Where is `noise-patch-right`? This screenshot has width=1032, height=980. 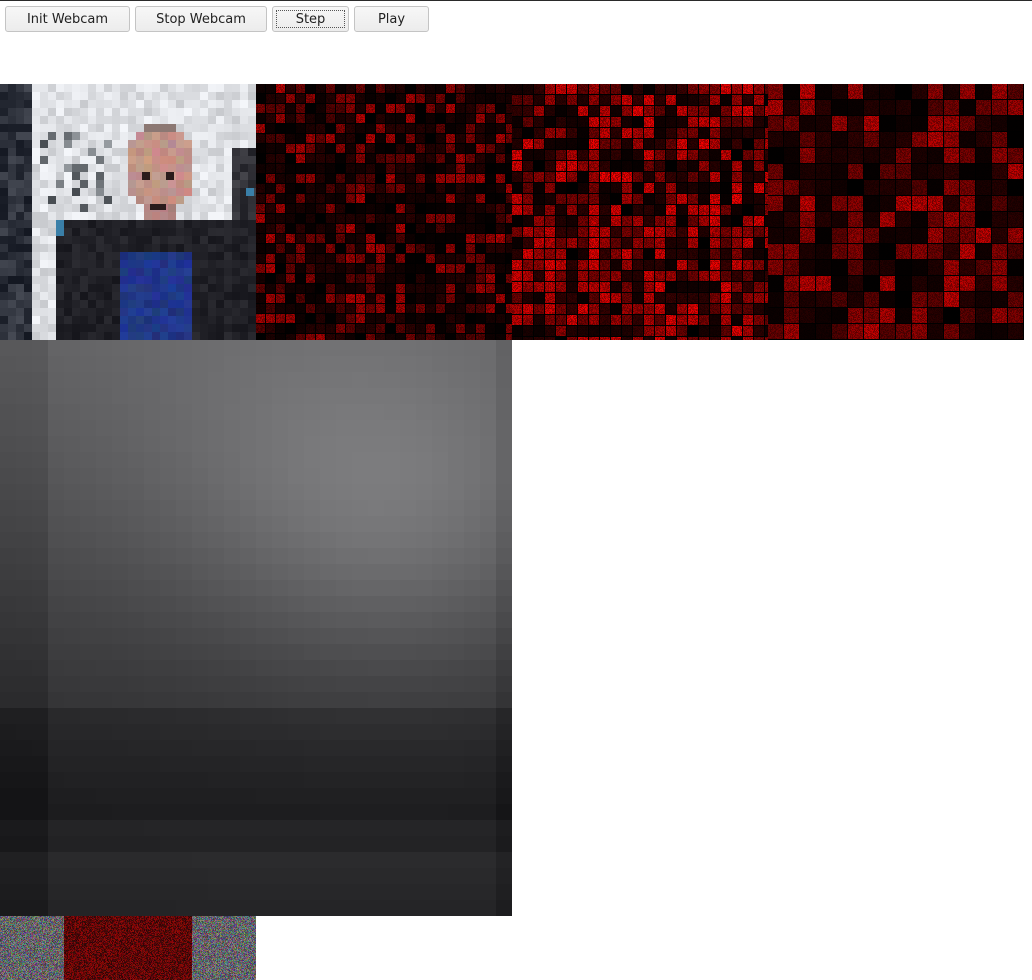 noise-patch-right is located at coordinates (224, 948).